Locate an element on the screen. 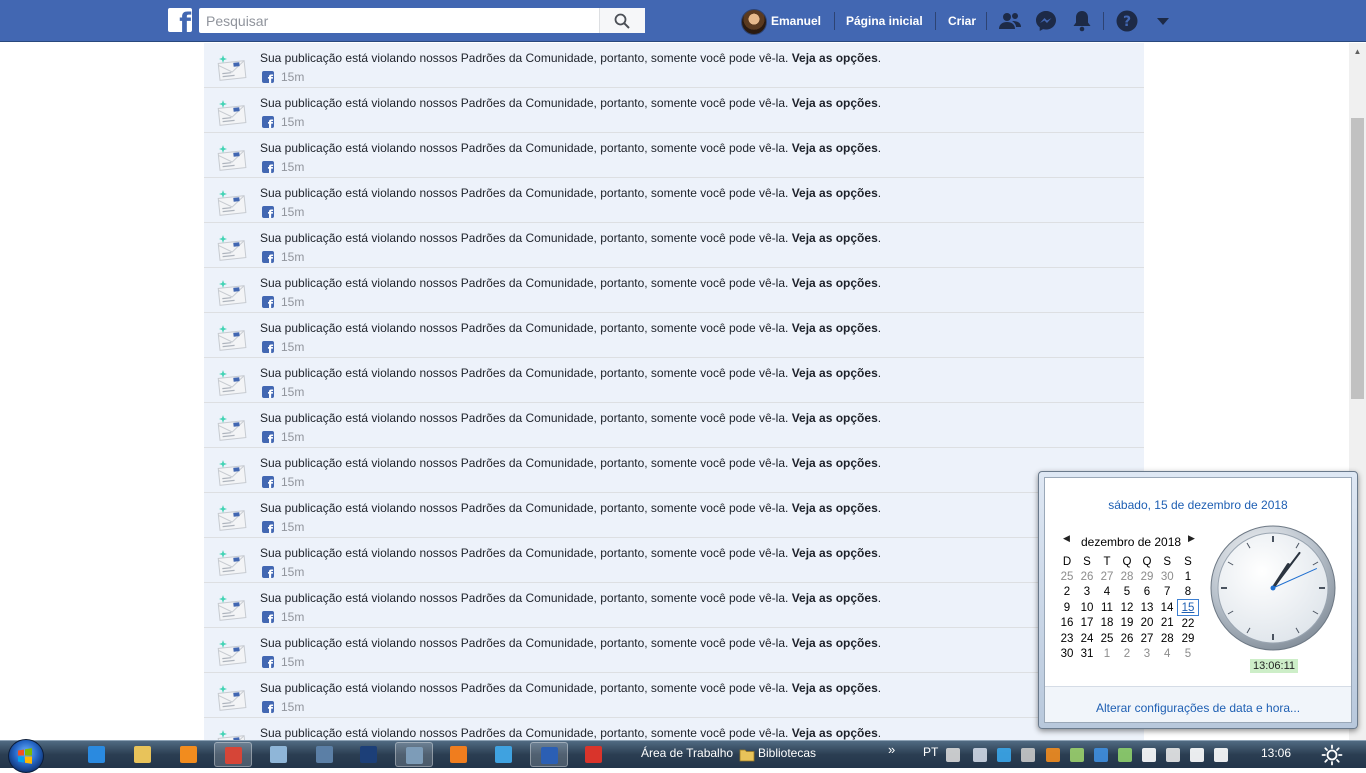 The width and height of the screenshot is (1366, 773). calendar-day: 18 is located at coordinates (1107, 624).